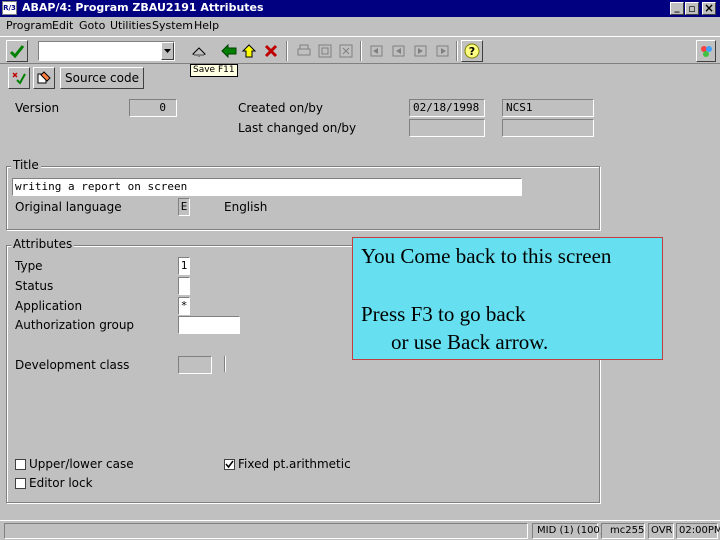  I want to click on created-date-field: 02/18/1998, so click(447, 108).